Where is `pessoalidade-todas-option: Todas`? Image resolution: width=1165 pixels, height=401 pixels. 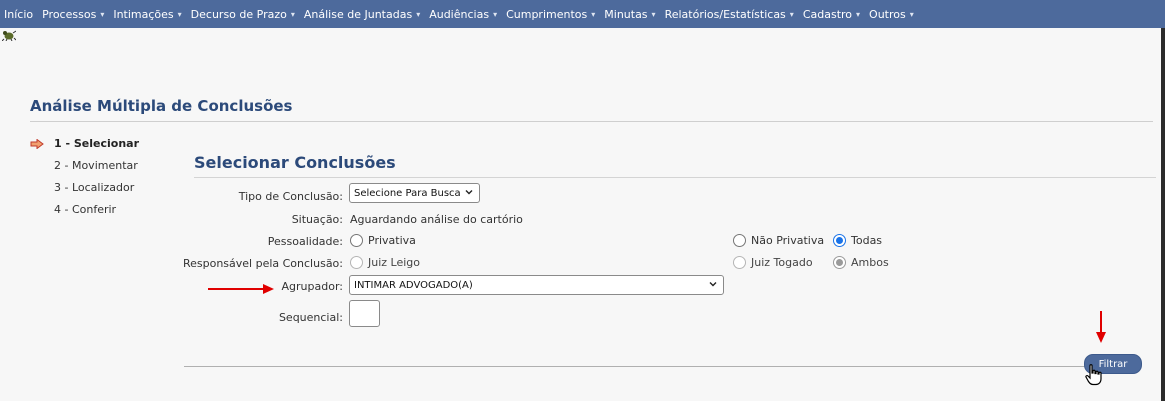 pessoalidade-todas-option: Todas is located at coordinates (857, 240).